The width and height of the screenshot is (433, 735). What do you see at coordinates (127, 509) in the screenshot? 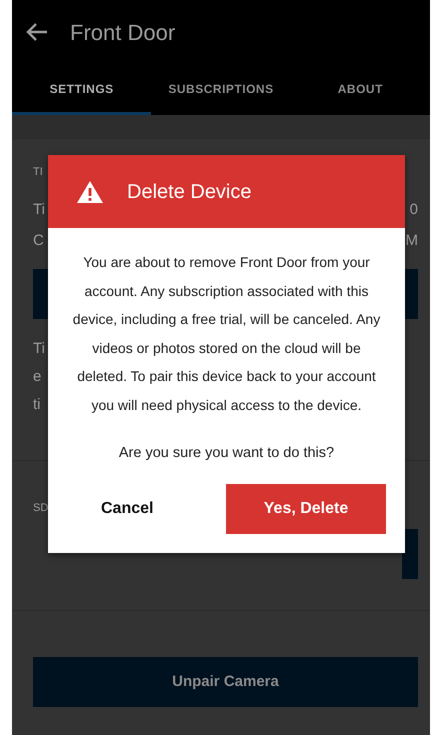
I see `cancel-button: Cancel` at bounding box center [127, 509].